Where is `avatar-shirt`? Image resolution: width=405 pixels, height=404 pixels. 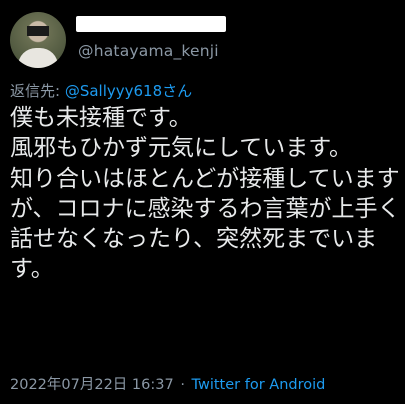 avatar-shirt is located at coordinates (38, 58).